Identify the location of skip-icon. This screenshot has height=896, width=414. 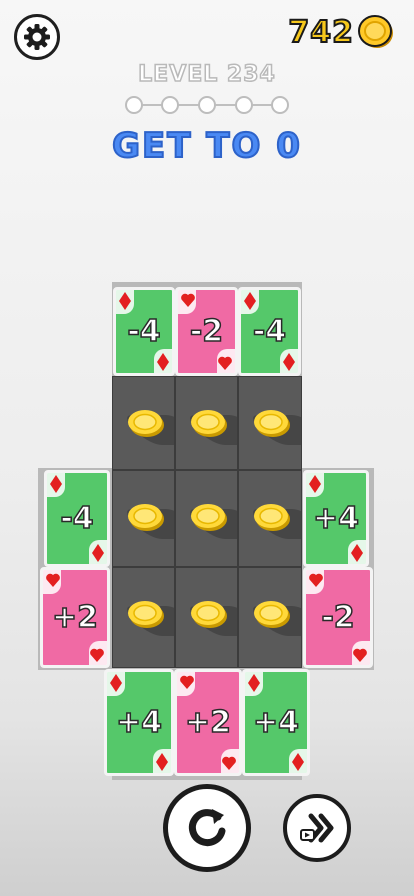
(317, 828).